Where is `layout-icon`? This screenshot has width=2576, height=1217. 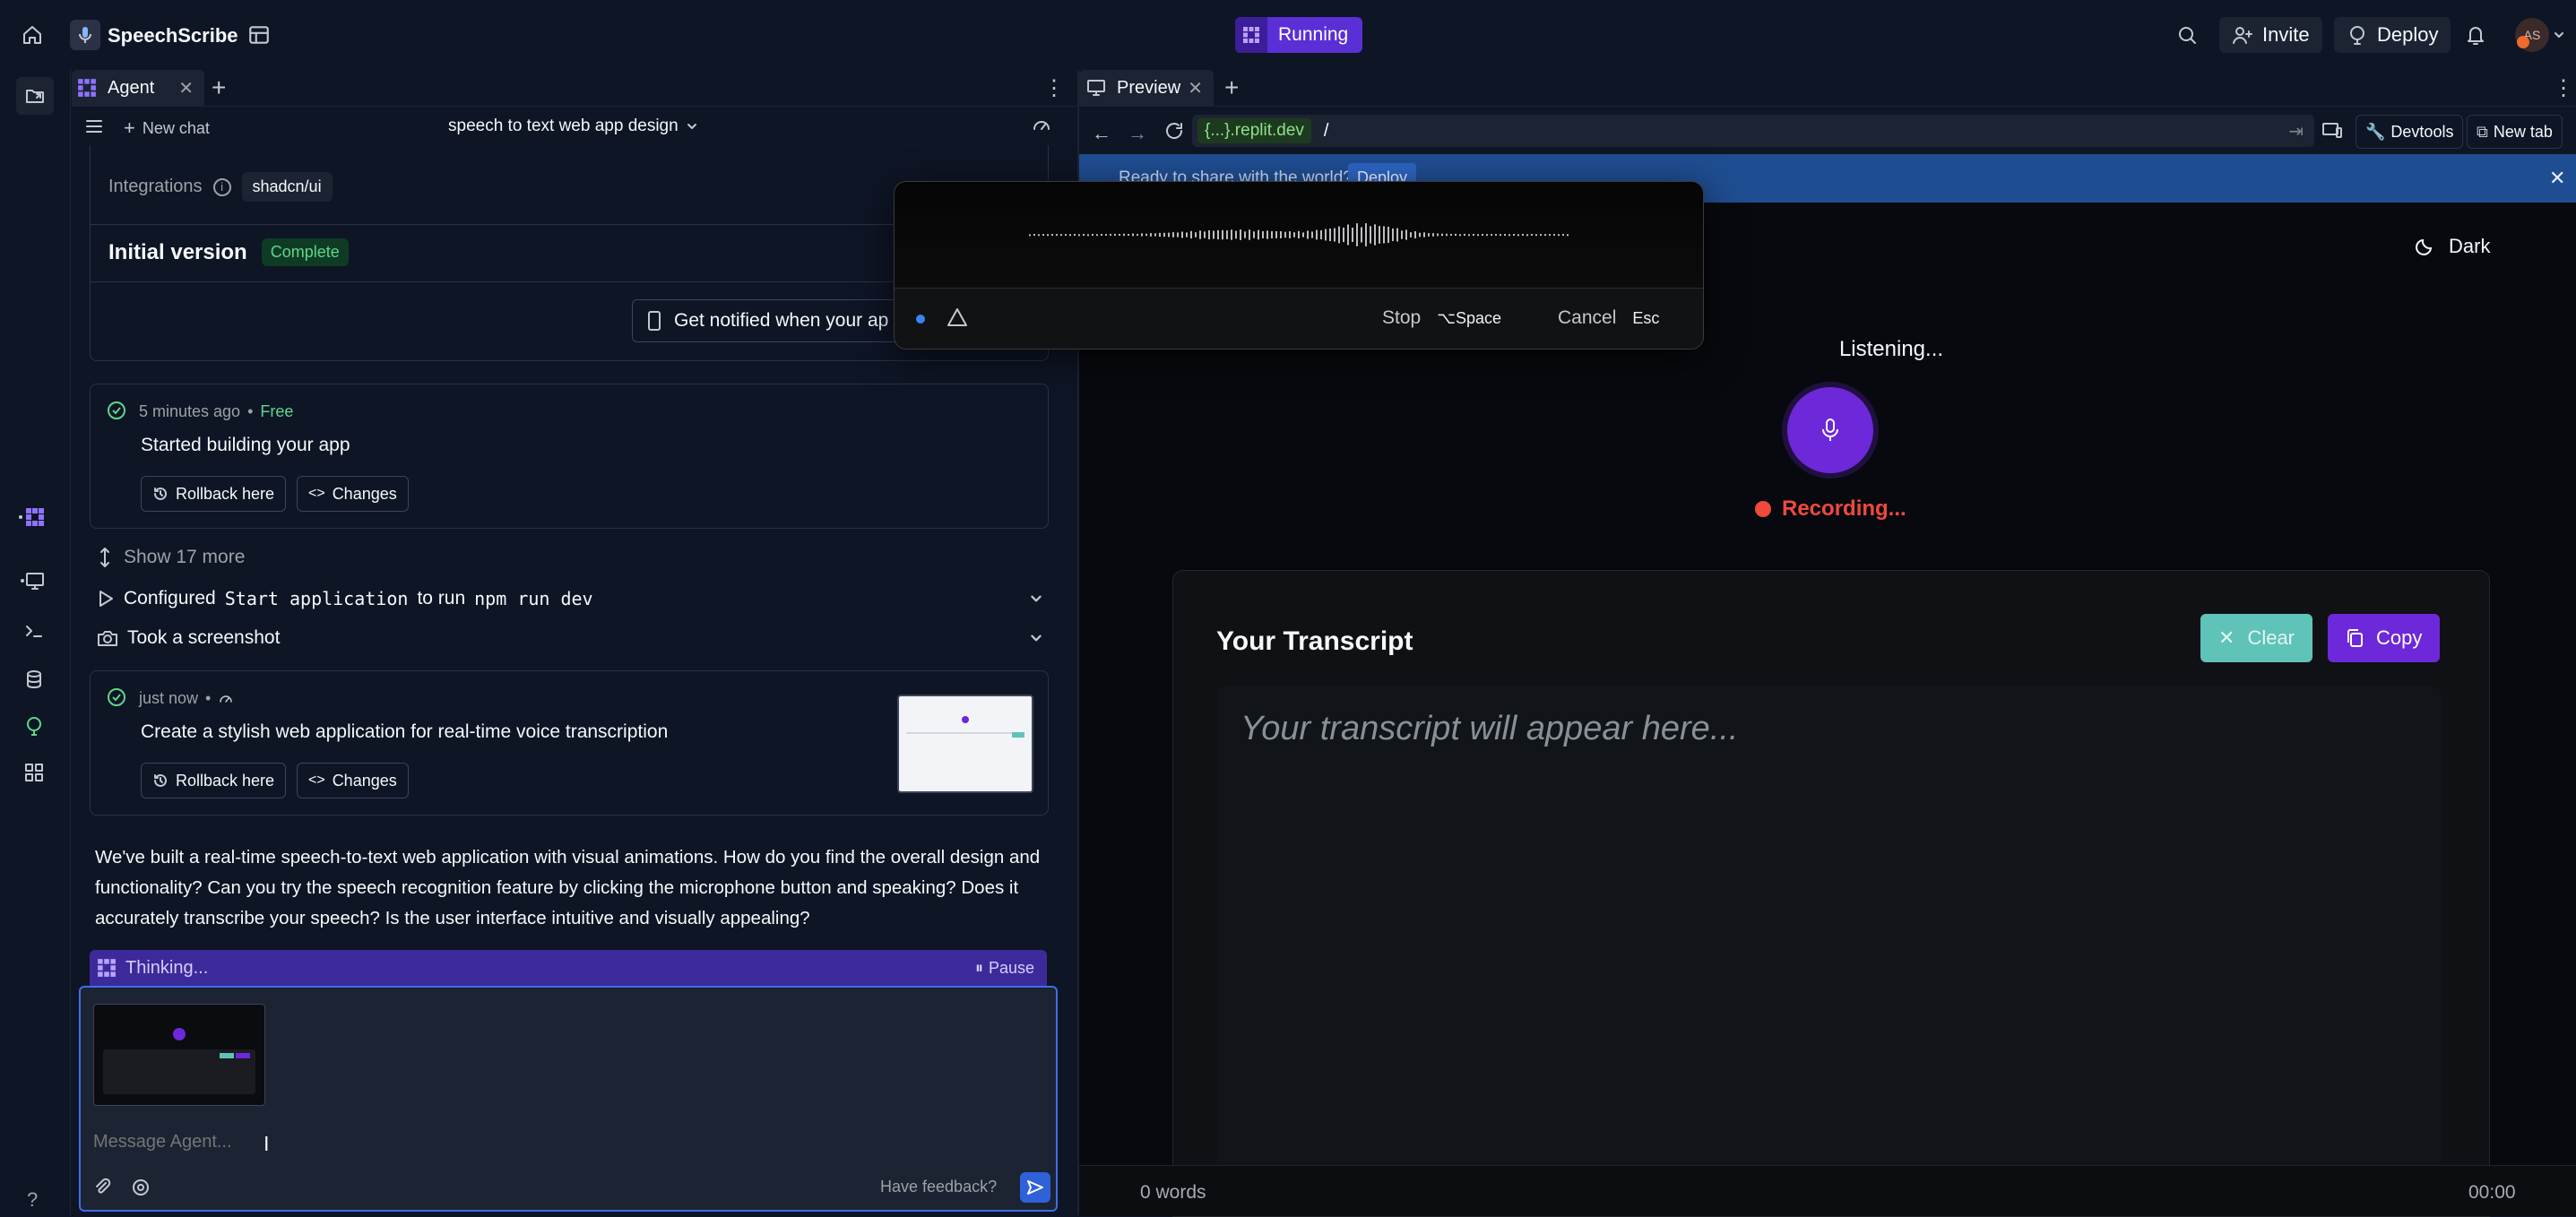
layout-icon is located at coordinates (259, 35).